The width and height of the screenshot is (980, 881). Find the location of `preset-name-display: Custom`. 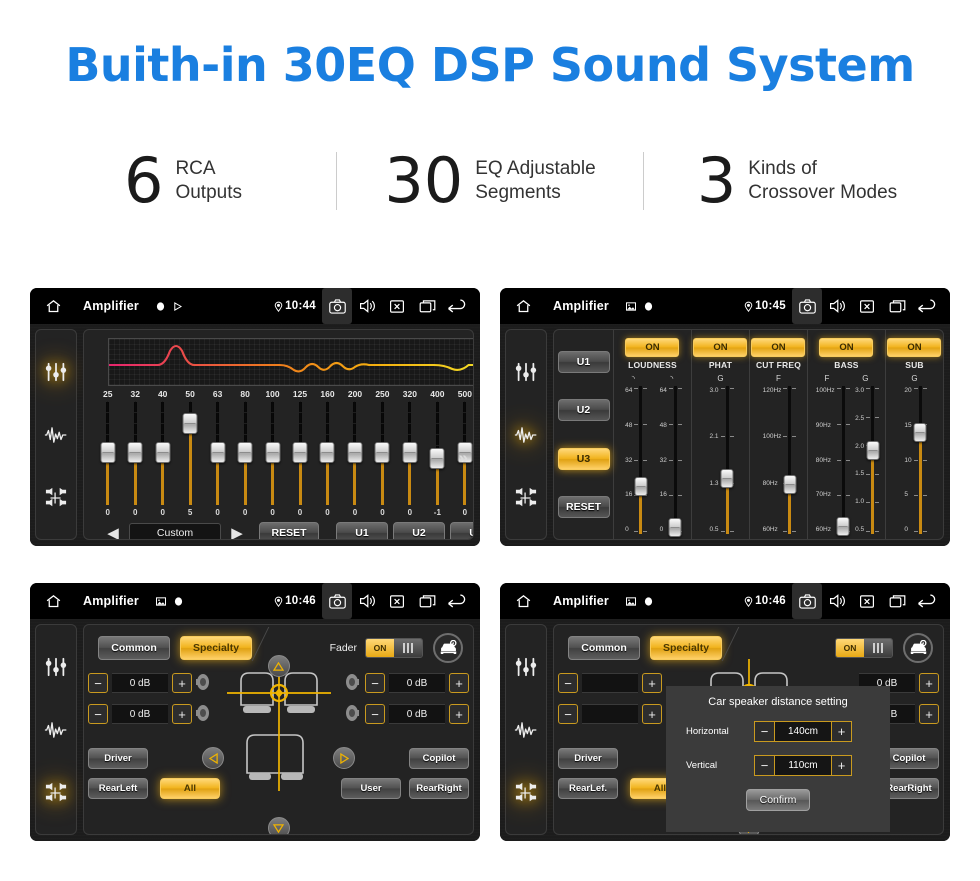

preset-name-display: Custom is located at coordinates (175, 531).